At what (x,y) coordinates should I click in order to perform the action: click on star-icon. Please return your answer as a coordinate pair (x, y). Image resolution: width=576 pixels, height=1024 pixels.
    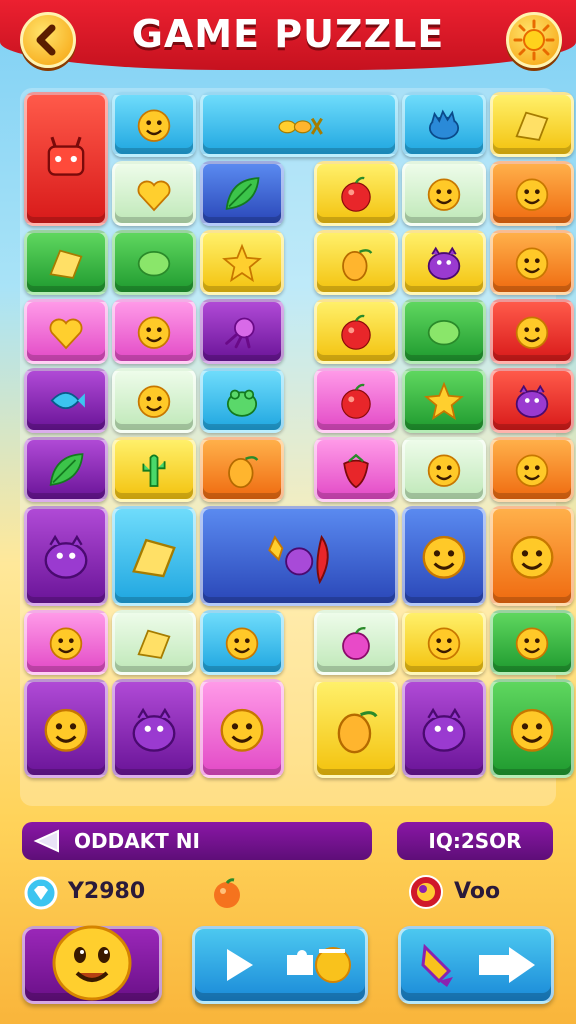
    Looking at the image, I should click on (242, 263).